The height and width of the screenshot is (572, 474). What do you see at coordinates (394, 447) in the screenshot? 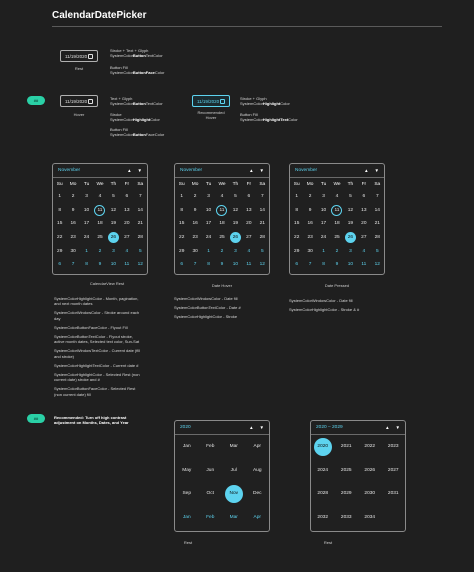
I see `year-cell: 2023` at bounding box center [394, 447].